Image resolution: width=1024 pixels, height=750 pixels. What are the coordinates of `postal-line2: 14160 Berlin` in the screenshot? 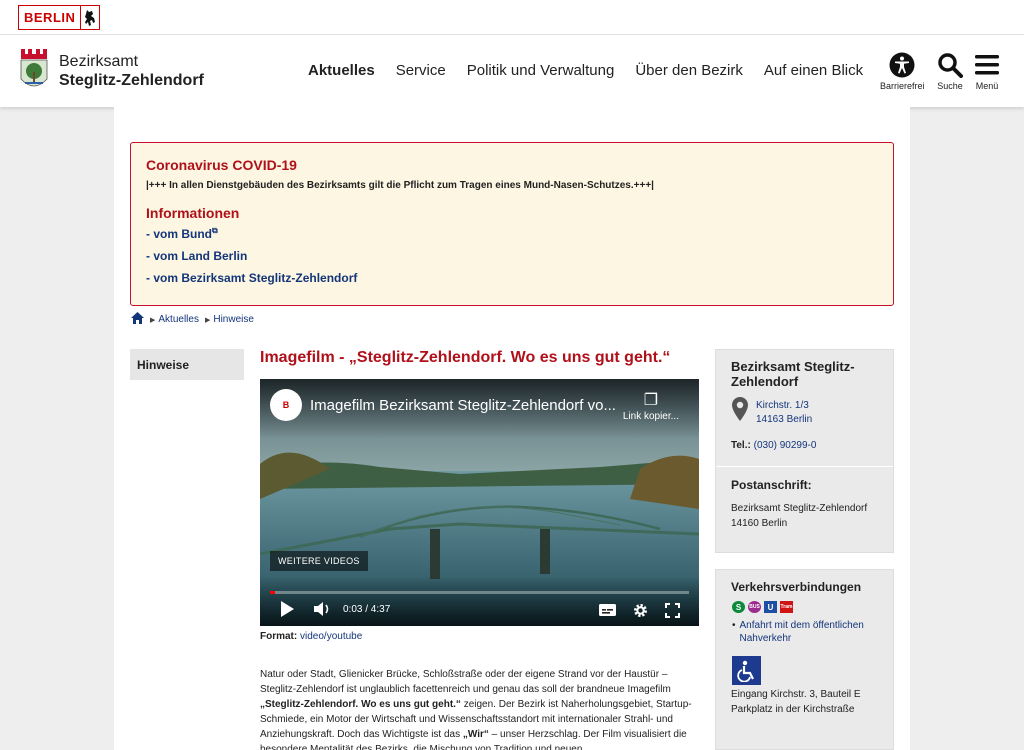 It's located at (759, 523).